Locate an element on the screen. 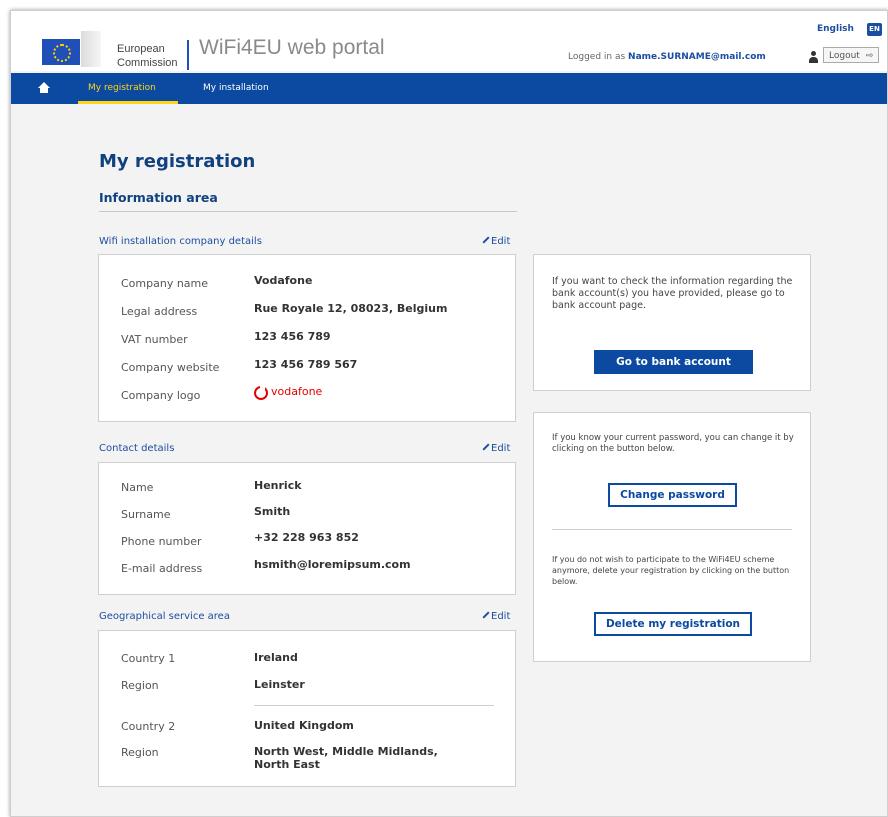  company-name-label: Company name is located at coordinates (165, 283).